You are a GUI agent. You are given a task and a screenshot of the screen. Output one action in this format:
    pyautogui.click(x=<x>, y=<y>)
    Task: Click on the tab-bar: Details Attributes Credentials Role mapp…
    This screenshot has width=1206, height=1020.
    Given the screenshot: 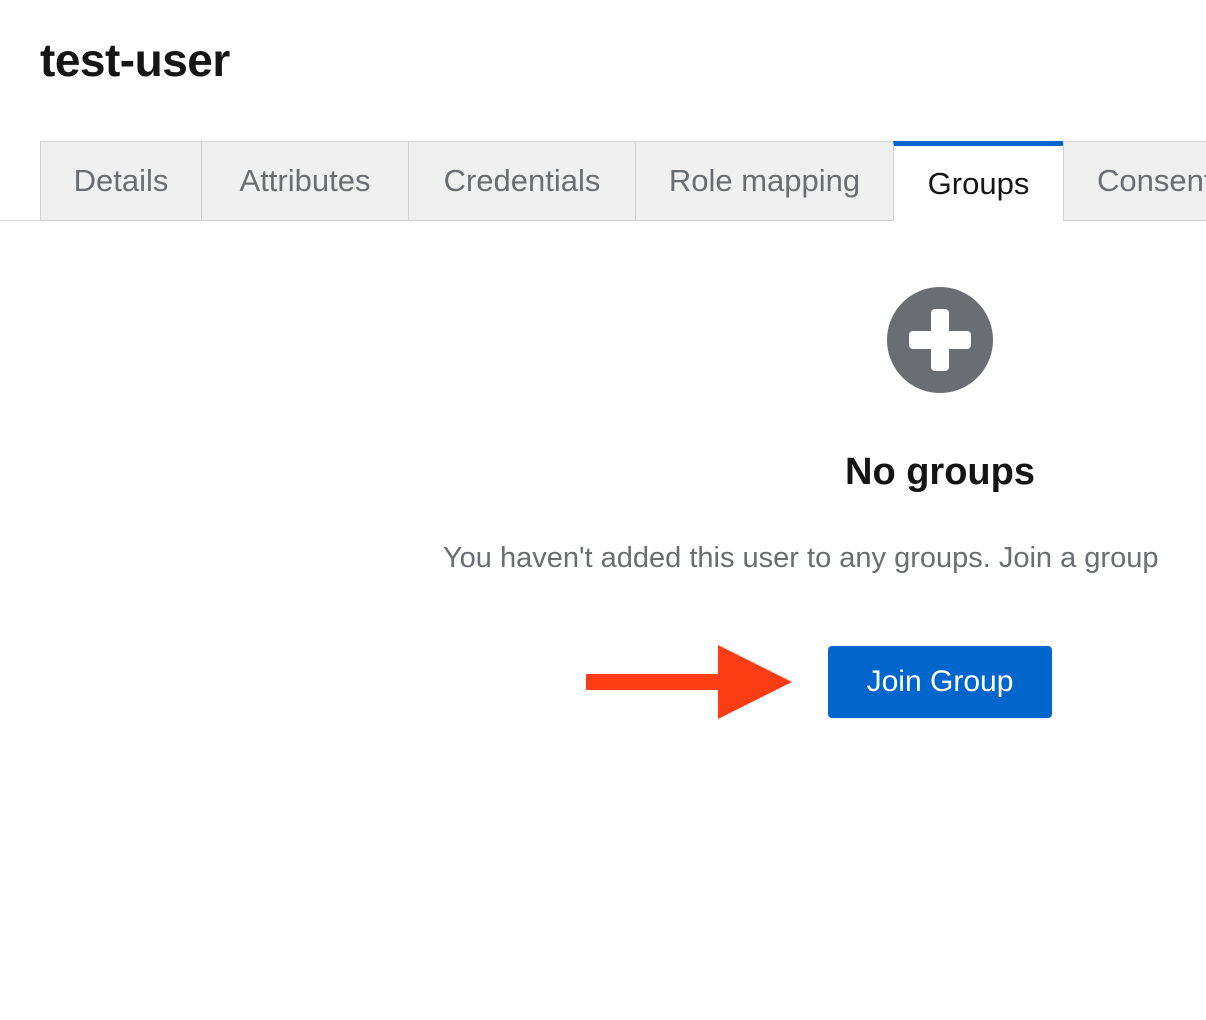 What is the action you would take?
    pyautogui.click(x=603, y=181)
    